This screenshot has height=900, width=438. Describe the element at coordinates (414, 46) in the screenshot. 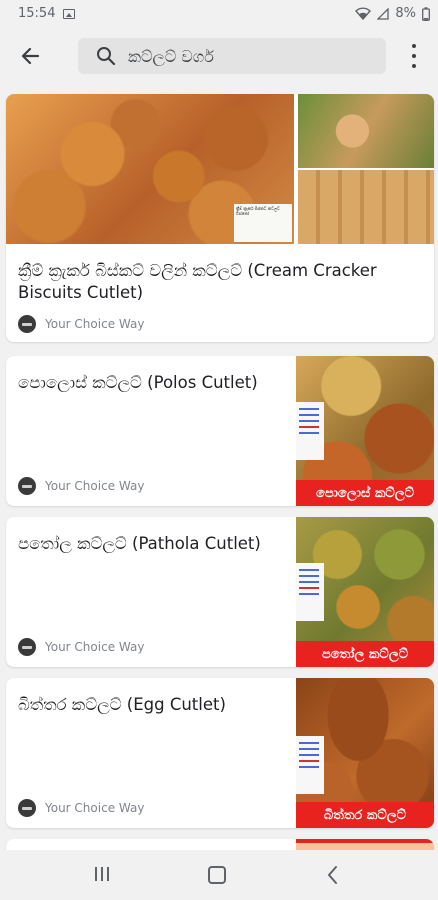

I see `more-vert-icon` at that location.